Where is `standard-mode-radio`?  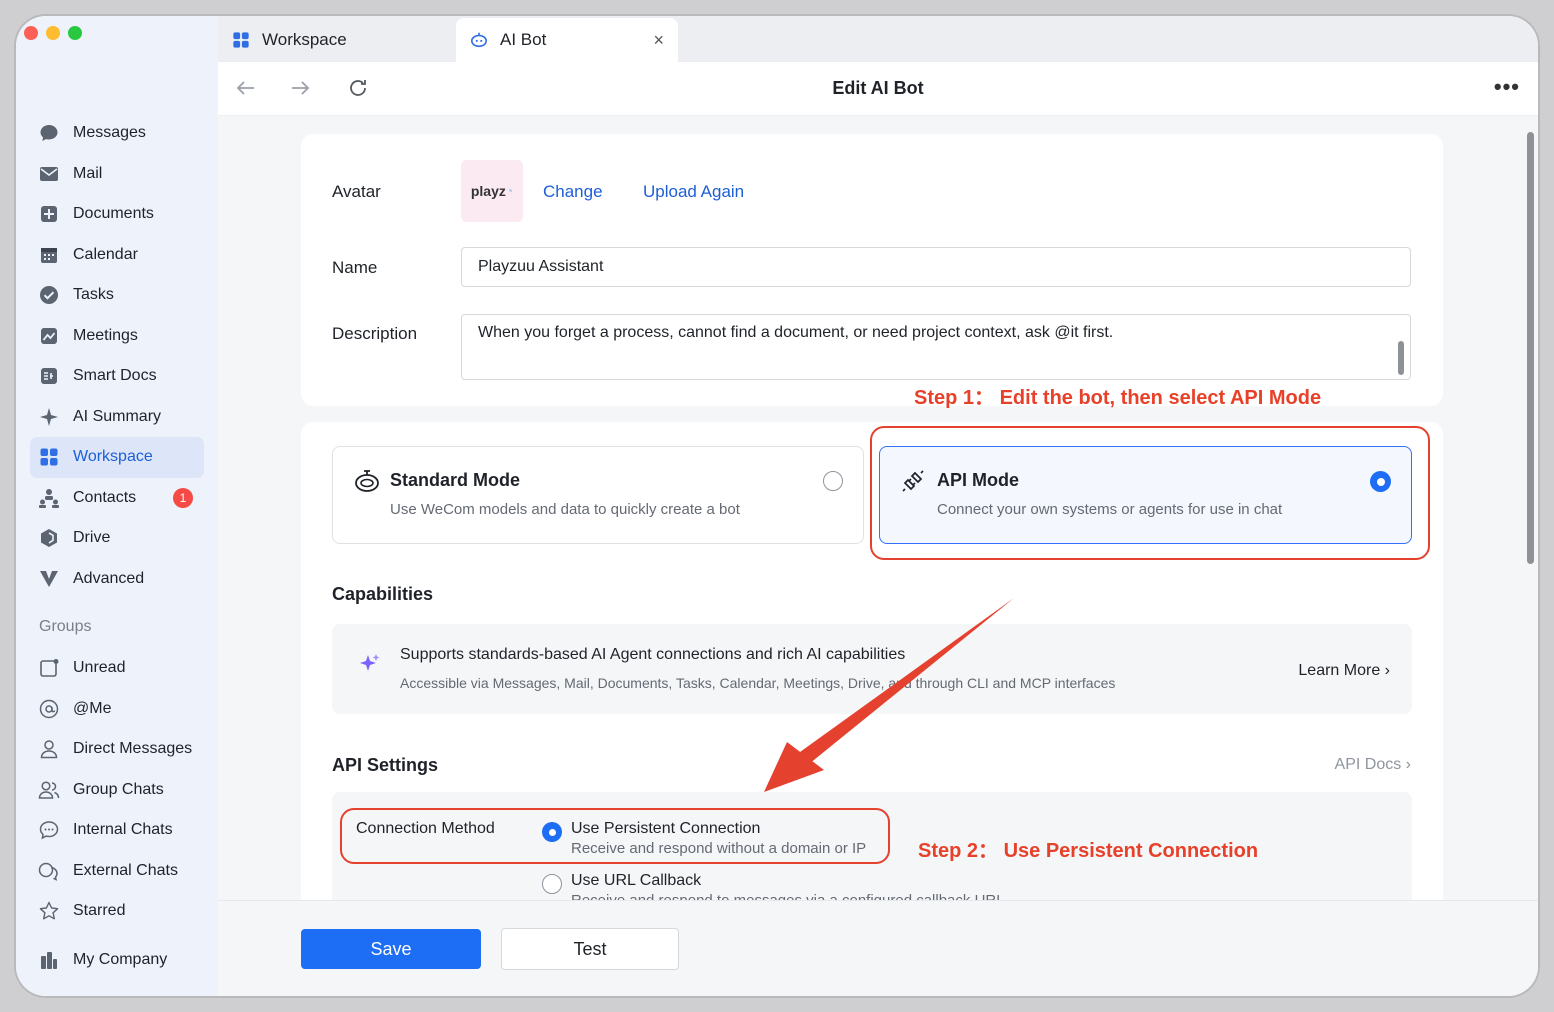 standard-mode-radio is located at coordinates (833, 481).